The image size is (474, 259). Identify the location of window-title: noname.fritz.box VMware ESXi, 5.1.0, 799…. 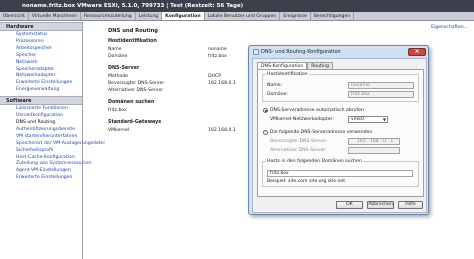
(237, 6).